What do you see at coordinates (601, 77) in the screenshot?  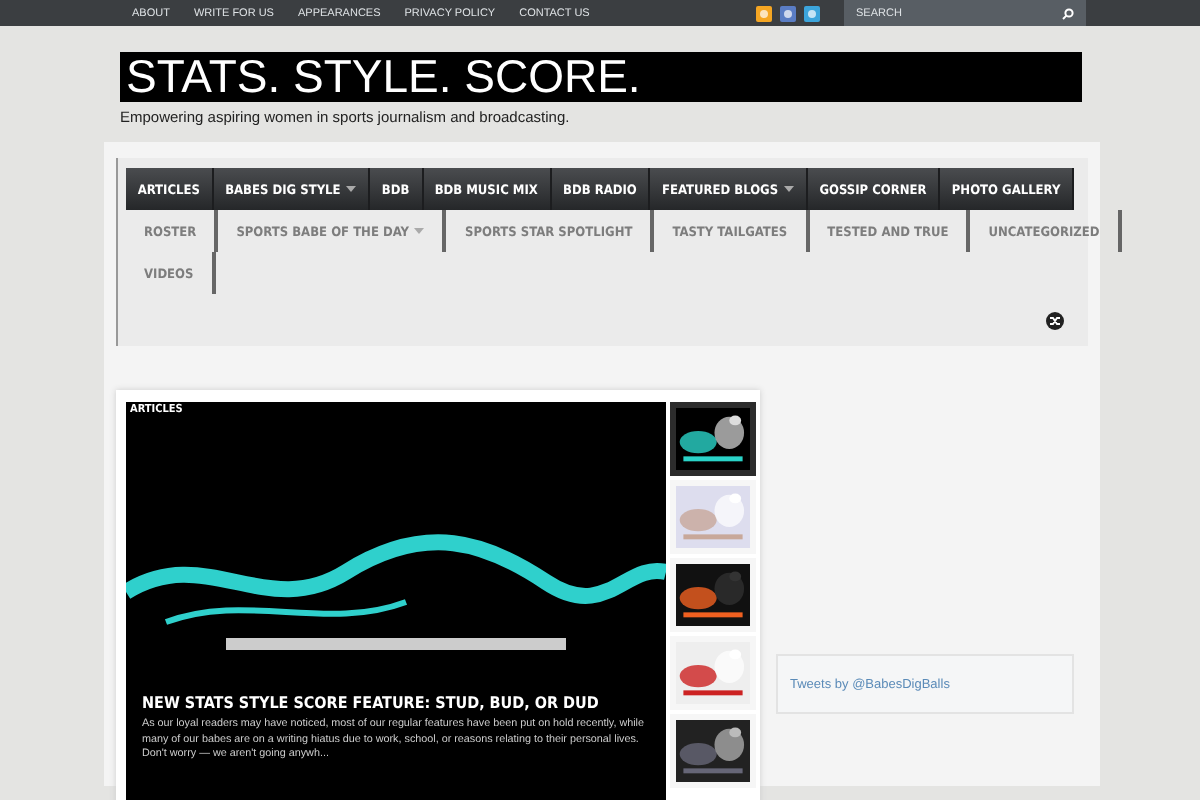 I see `site-title: STATS. STYLE. SCORE.` at bounding box center [601, 77].